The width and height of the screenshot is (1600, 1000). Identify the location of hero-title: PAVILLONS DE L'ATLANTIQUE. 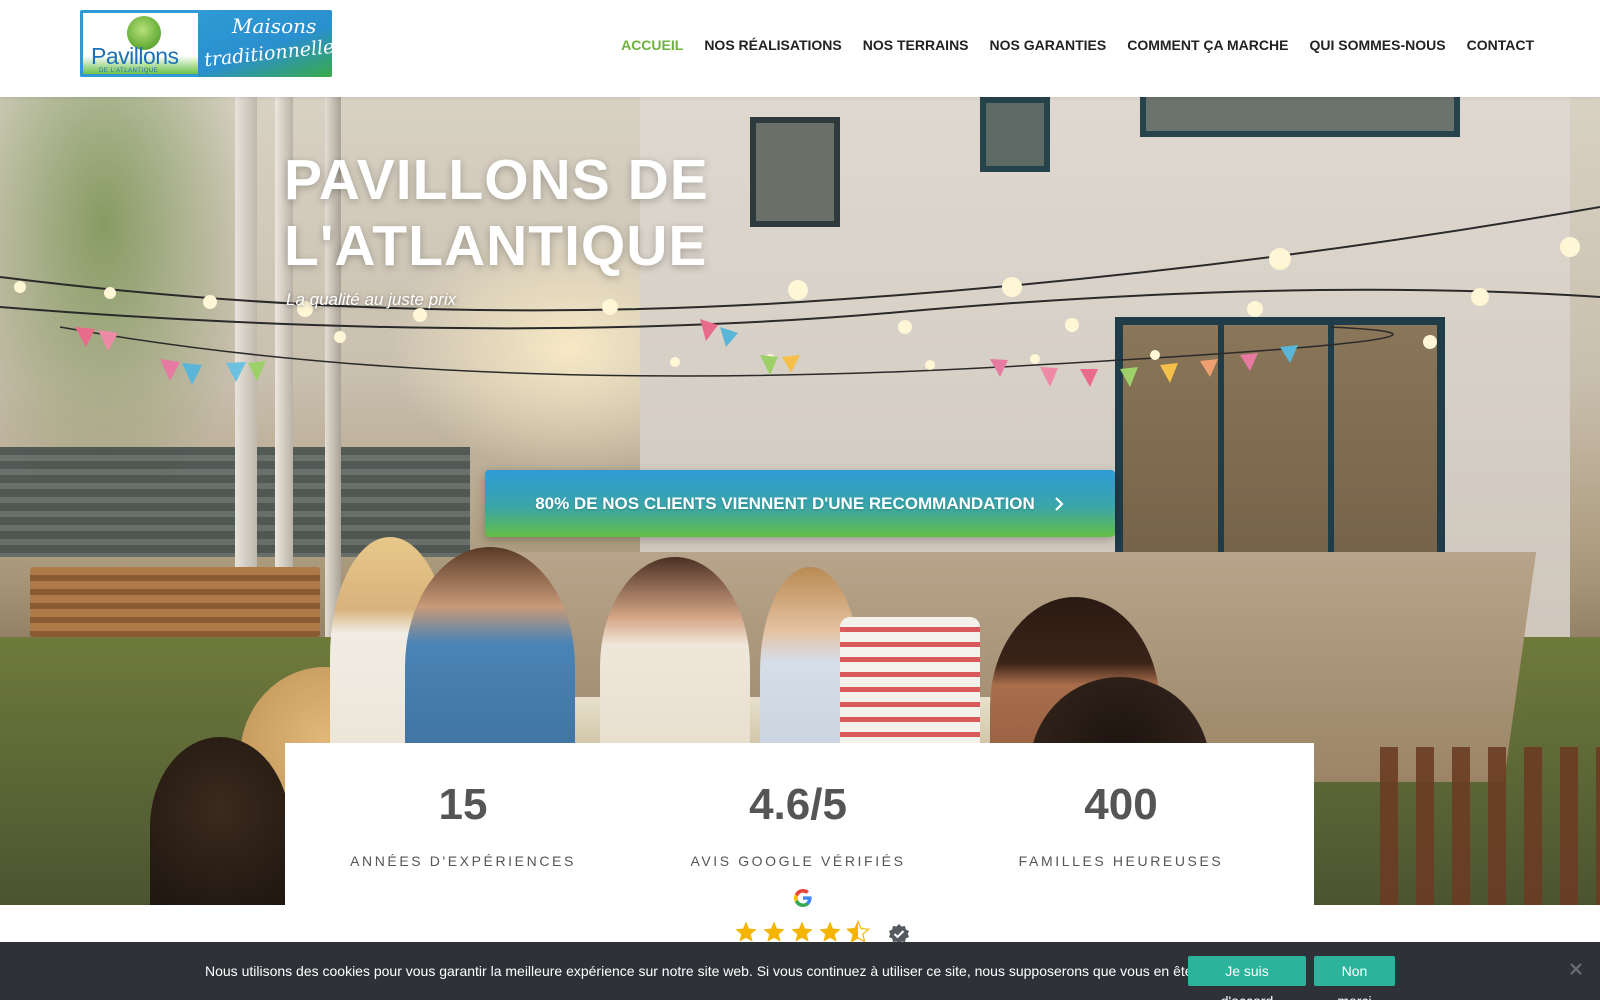
(564, 213).